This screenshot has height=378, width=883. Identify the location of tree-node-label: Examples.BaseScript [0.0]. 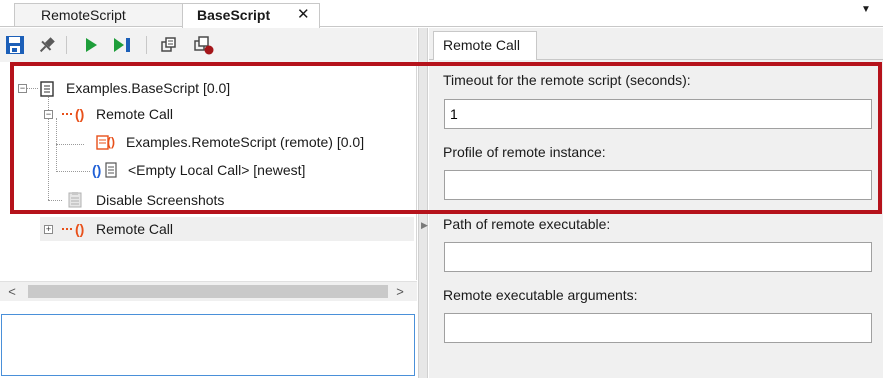
(148, 88).